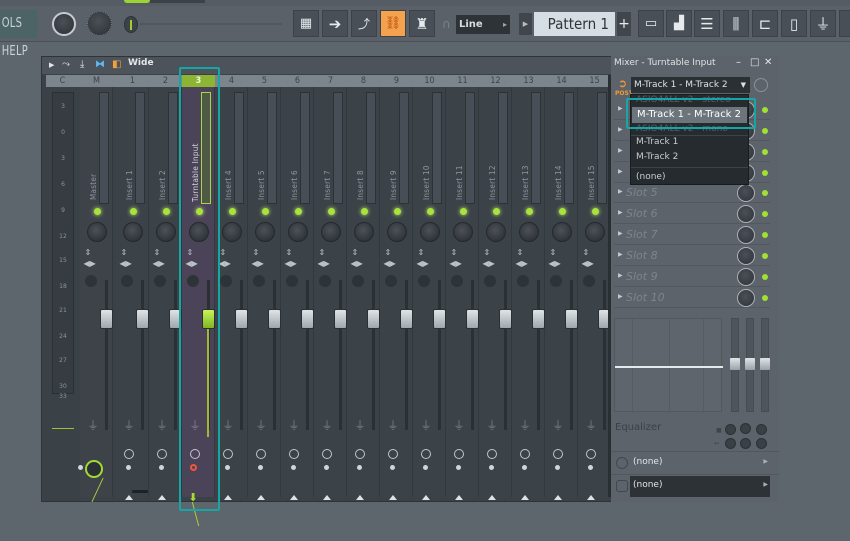  Describe the element at coordinates (396, 81) in the screenshot. I see `track-number-9: 9` at that location.